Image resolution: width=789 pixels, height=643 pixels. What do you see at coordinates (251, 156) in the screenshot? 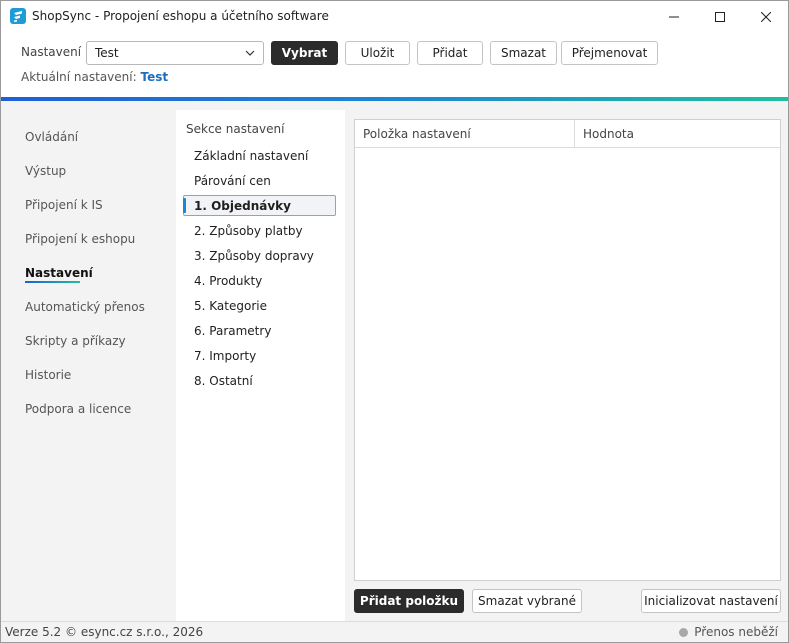
I see `section-item-zakladni: Základní nastavení` at bounding box center [251, 156].